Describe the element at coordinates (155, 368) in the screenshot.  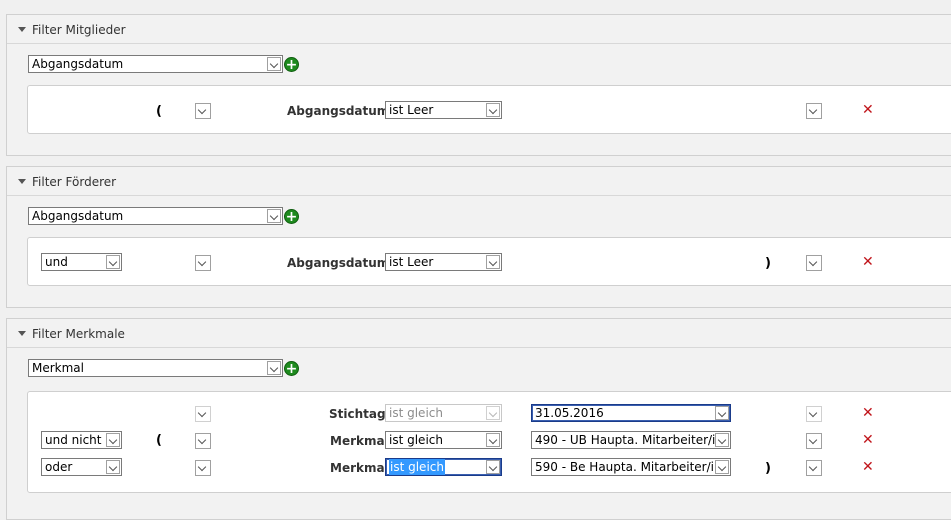
I see `add-field-select: Merkmal` at that location.